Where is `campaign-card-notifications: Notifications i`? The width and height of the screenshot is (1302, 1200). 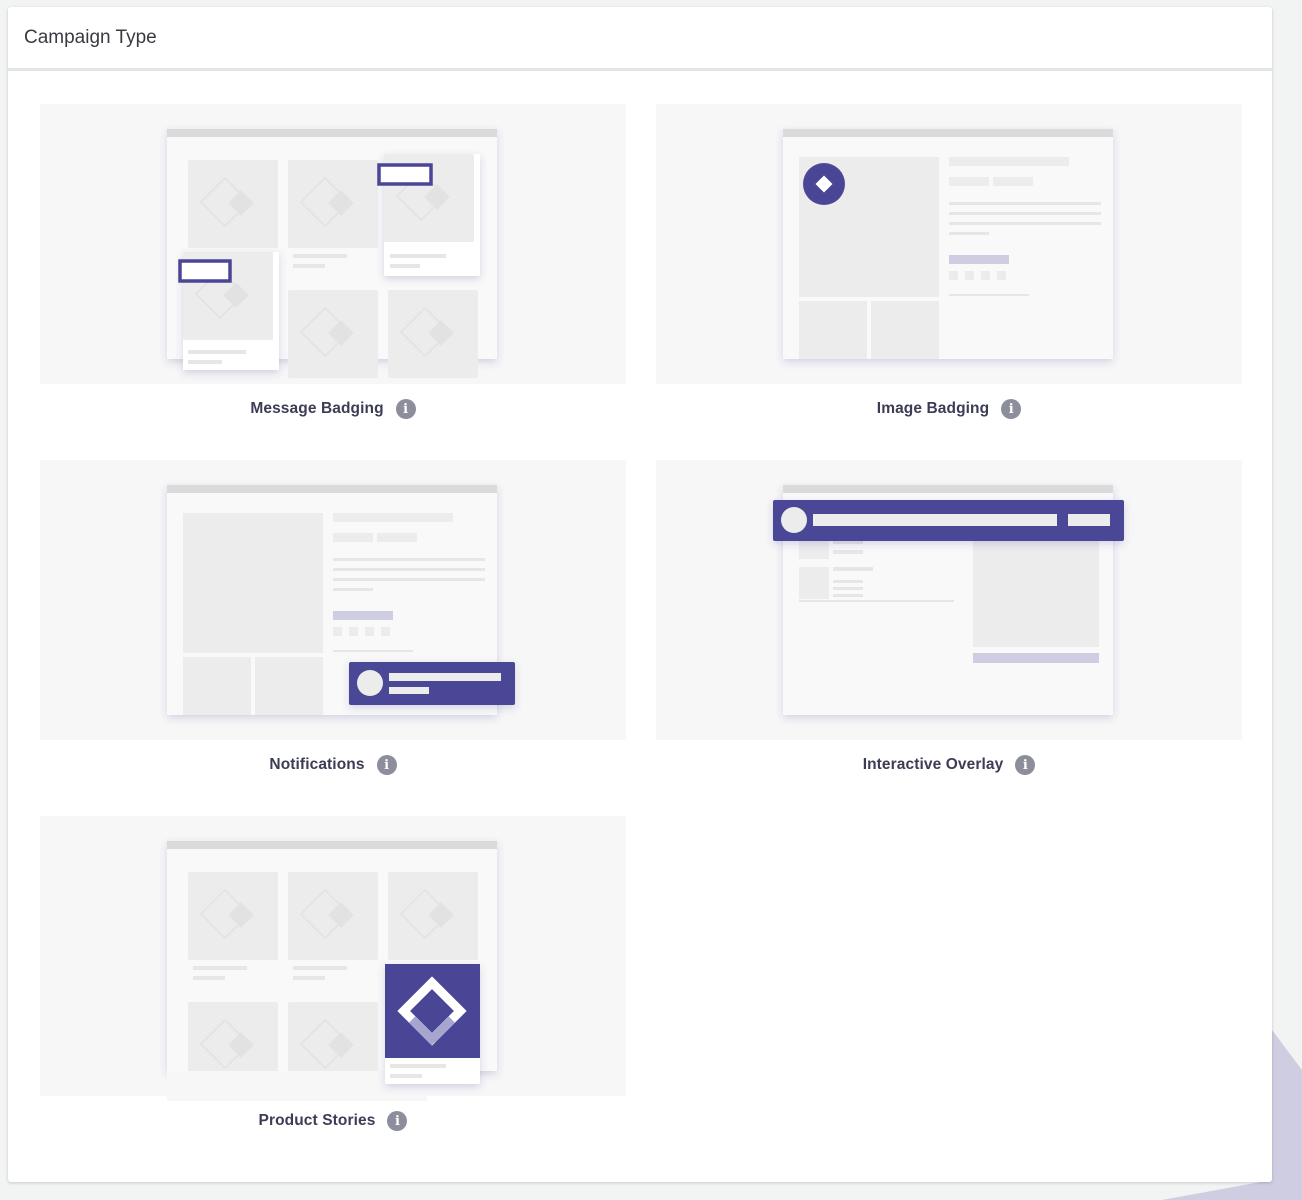 campaign-card-notifications: Notifications i is located at coordinates (333, 625).